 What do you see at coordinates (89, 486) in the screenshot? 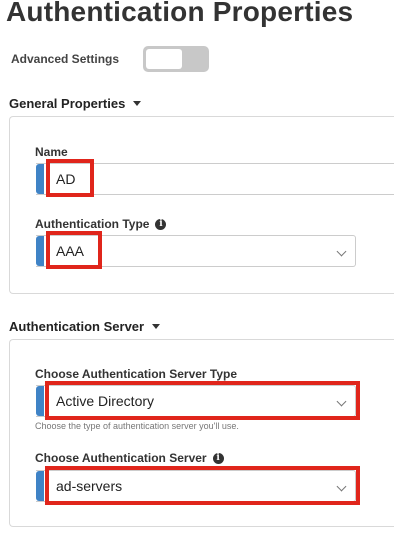
I see `server-value: ad-servers` at bounding box center [89, 486].